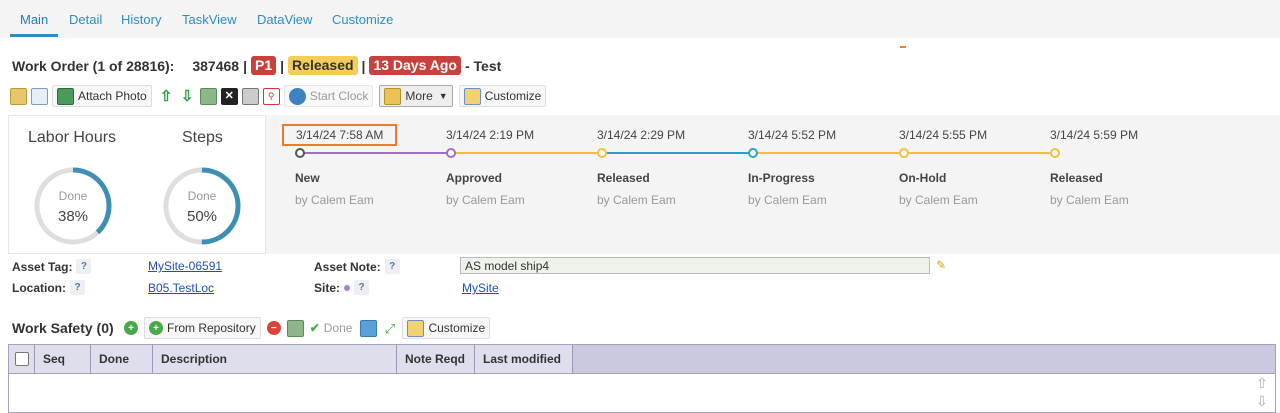 The width and height of the screenshot is (1280, 413). I want to click on timeline-date: 3/14/24 2:19 PM, so click(490, 135).